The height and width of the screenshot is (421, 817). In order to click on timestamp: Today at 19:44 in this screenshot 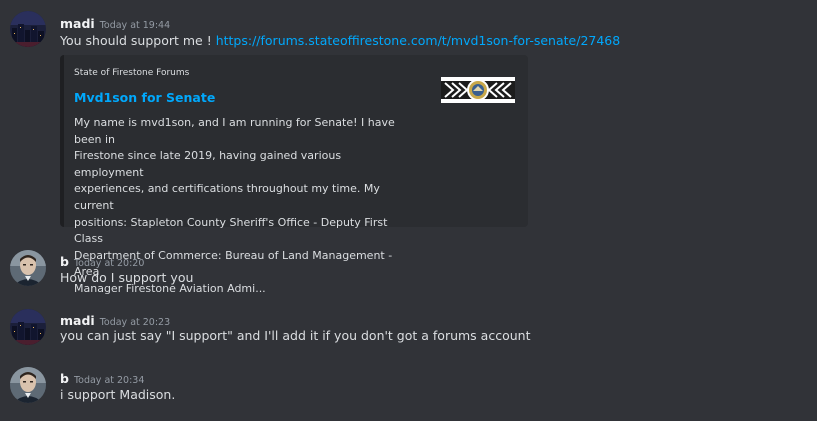, I will do `click(135, 25)`.